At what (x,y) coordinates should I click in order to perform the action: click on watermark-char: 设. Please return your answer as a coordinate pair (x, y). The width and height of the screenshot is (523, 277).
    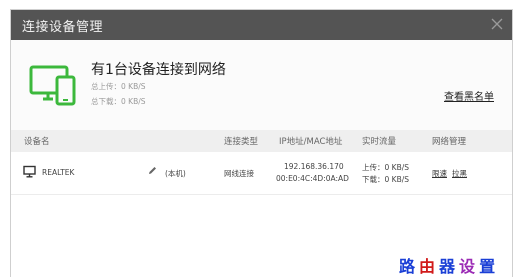
    Looking at the image, I should click on (469, 266).